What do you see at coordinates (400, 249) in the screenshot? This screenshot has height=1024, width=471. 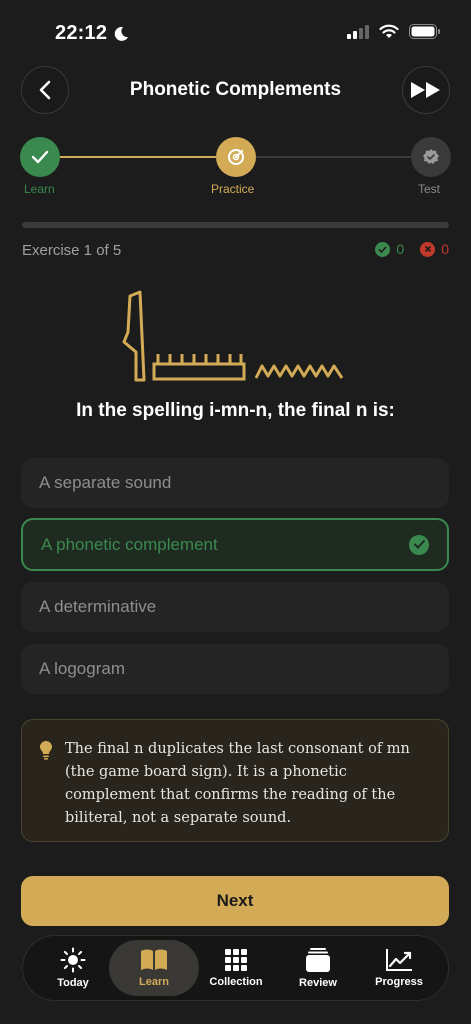 I see `correct-count: 0` at bounding box center [400, 249].